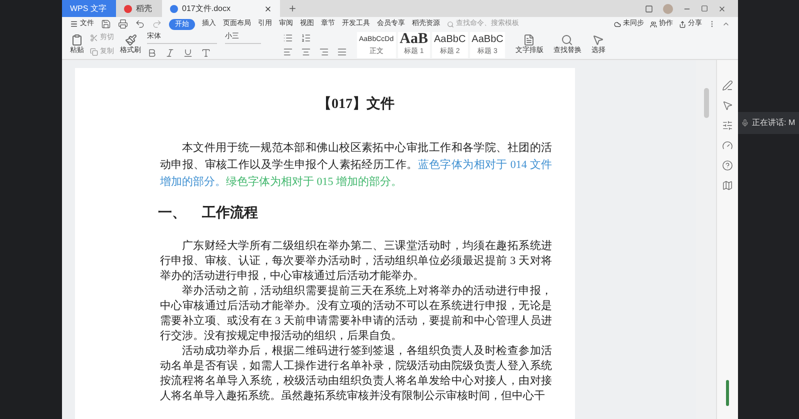 The image size is (799, 419). What do you see at coordinates (727, 185) in the screenshot?
I see `map-icon` at bounding box center [727, 185].